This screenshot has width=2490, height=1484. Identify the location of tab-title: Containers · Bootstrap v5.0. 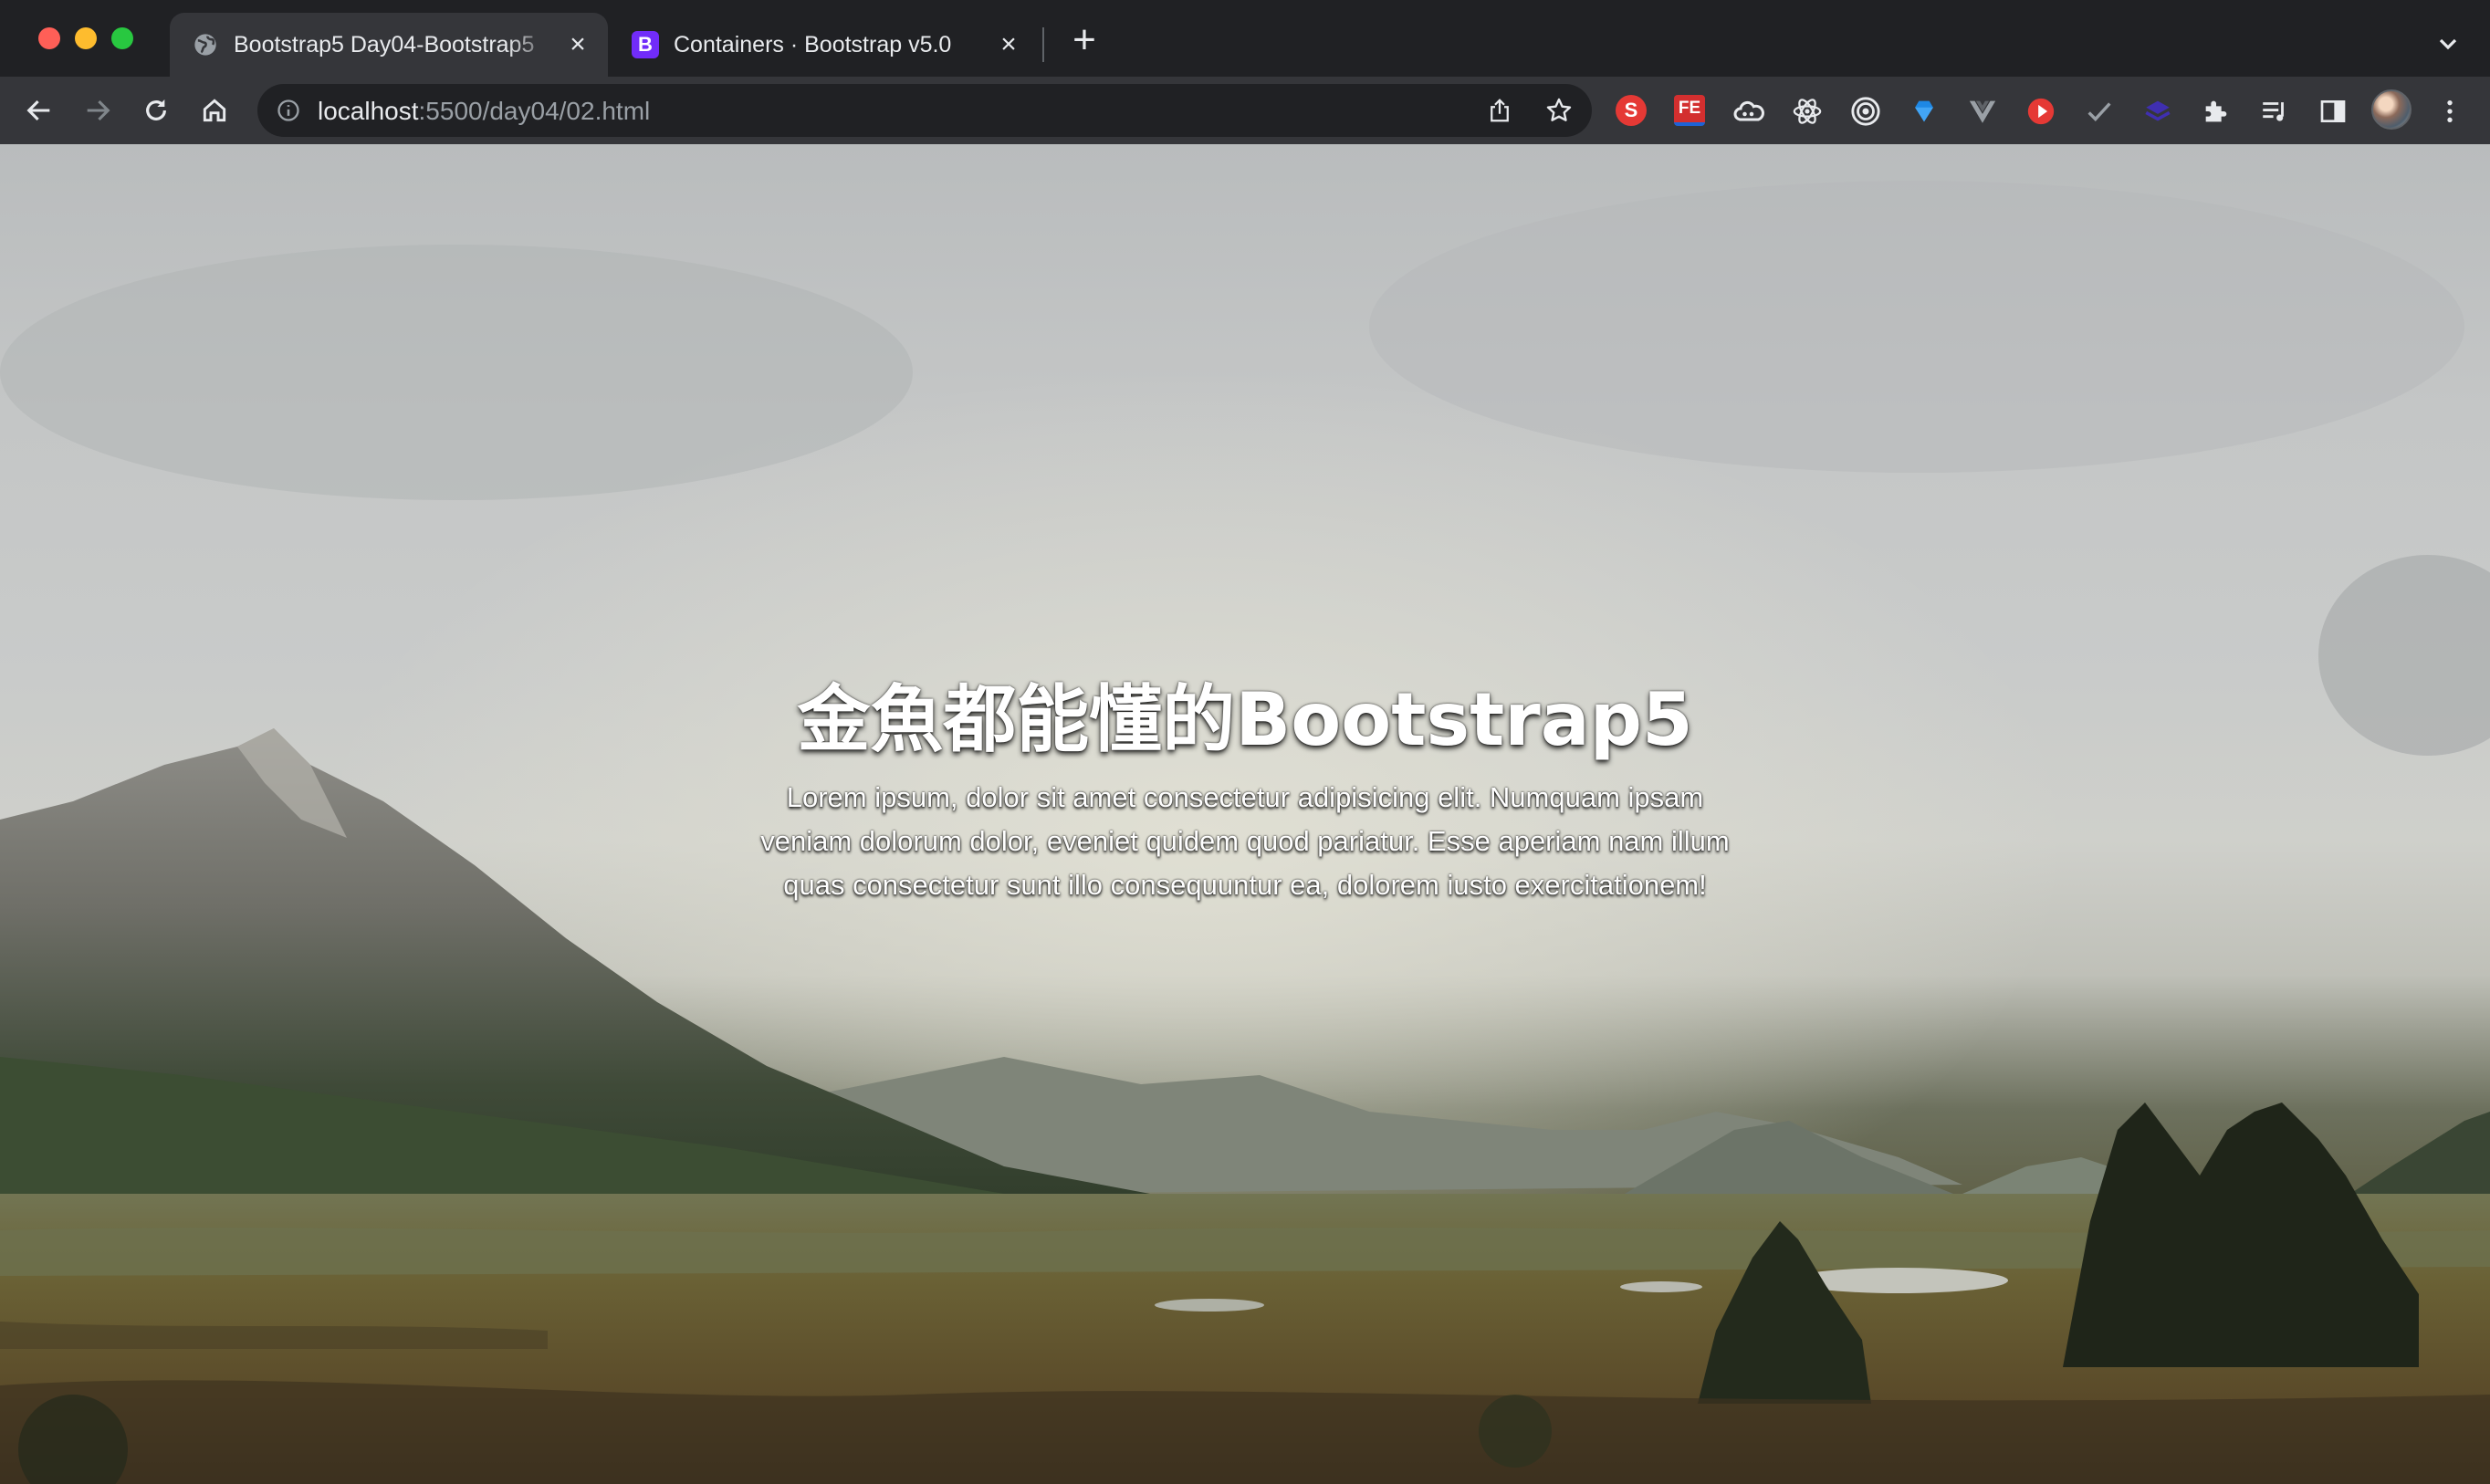
(813, 44).